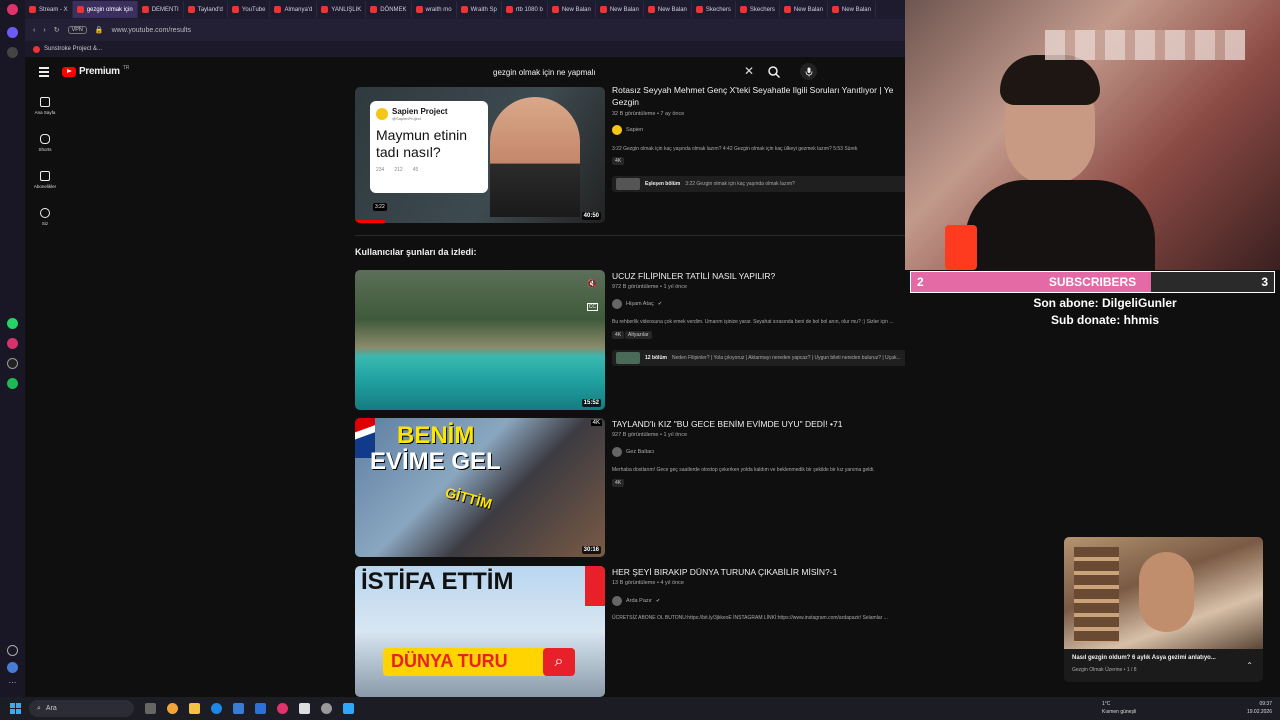  Describe the element at coordinates (638, 335) in the screenshot. I see `captions-badge: Altyazılar` at that location.